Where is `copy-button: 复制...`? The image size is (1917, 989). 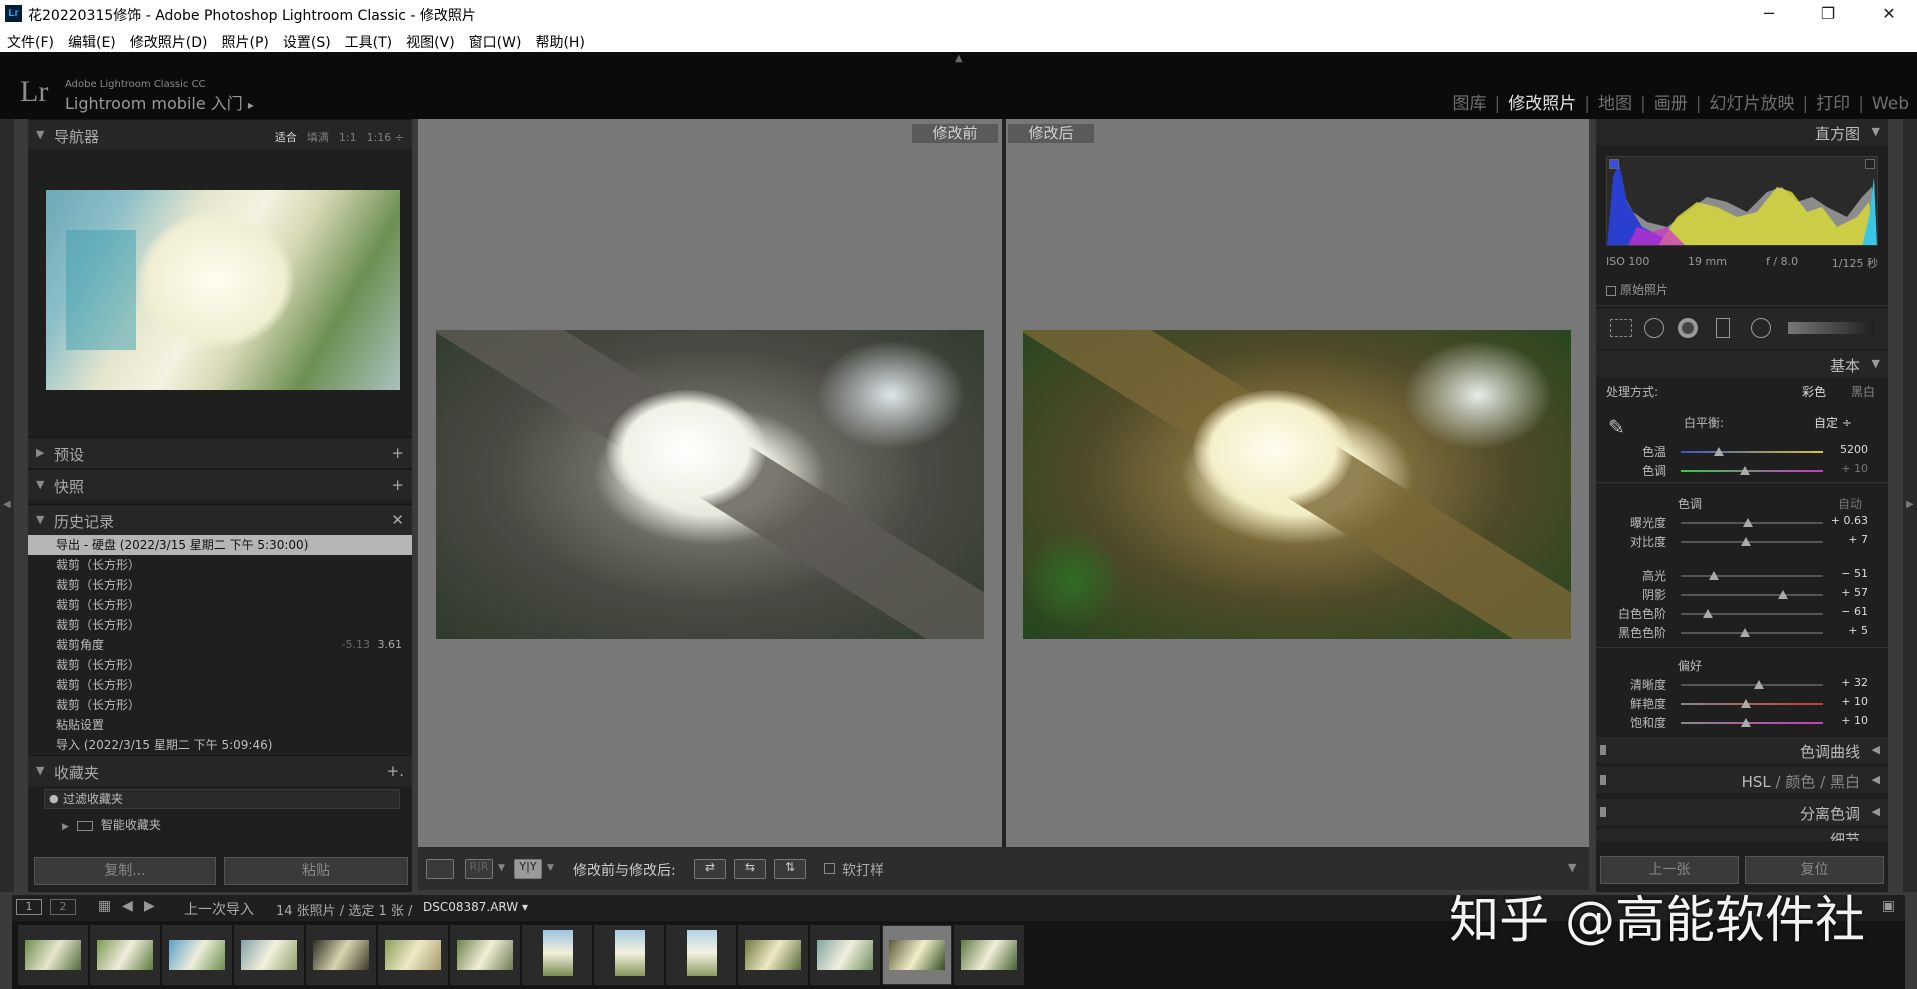
copy-button: 复制... is located at coordinates (125, 871).